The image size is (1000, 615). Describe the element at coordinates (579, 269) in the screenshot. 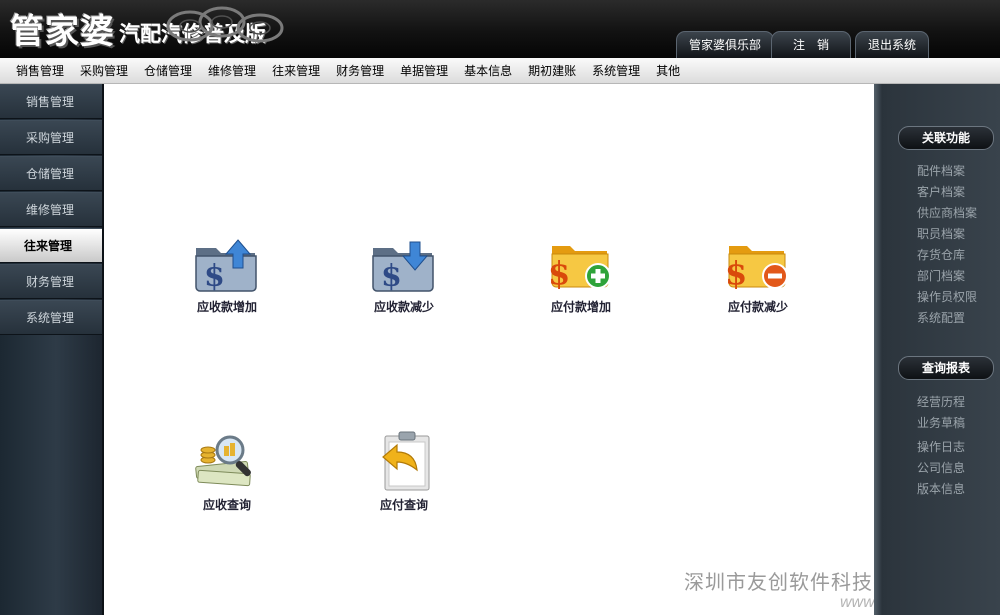

I see `payable-increase-icon: $` at that location.